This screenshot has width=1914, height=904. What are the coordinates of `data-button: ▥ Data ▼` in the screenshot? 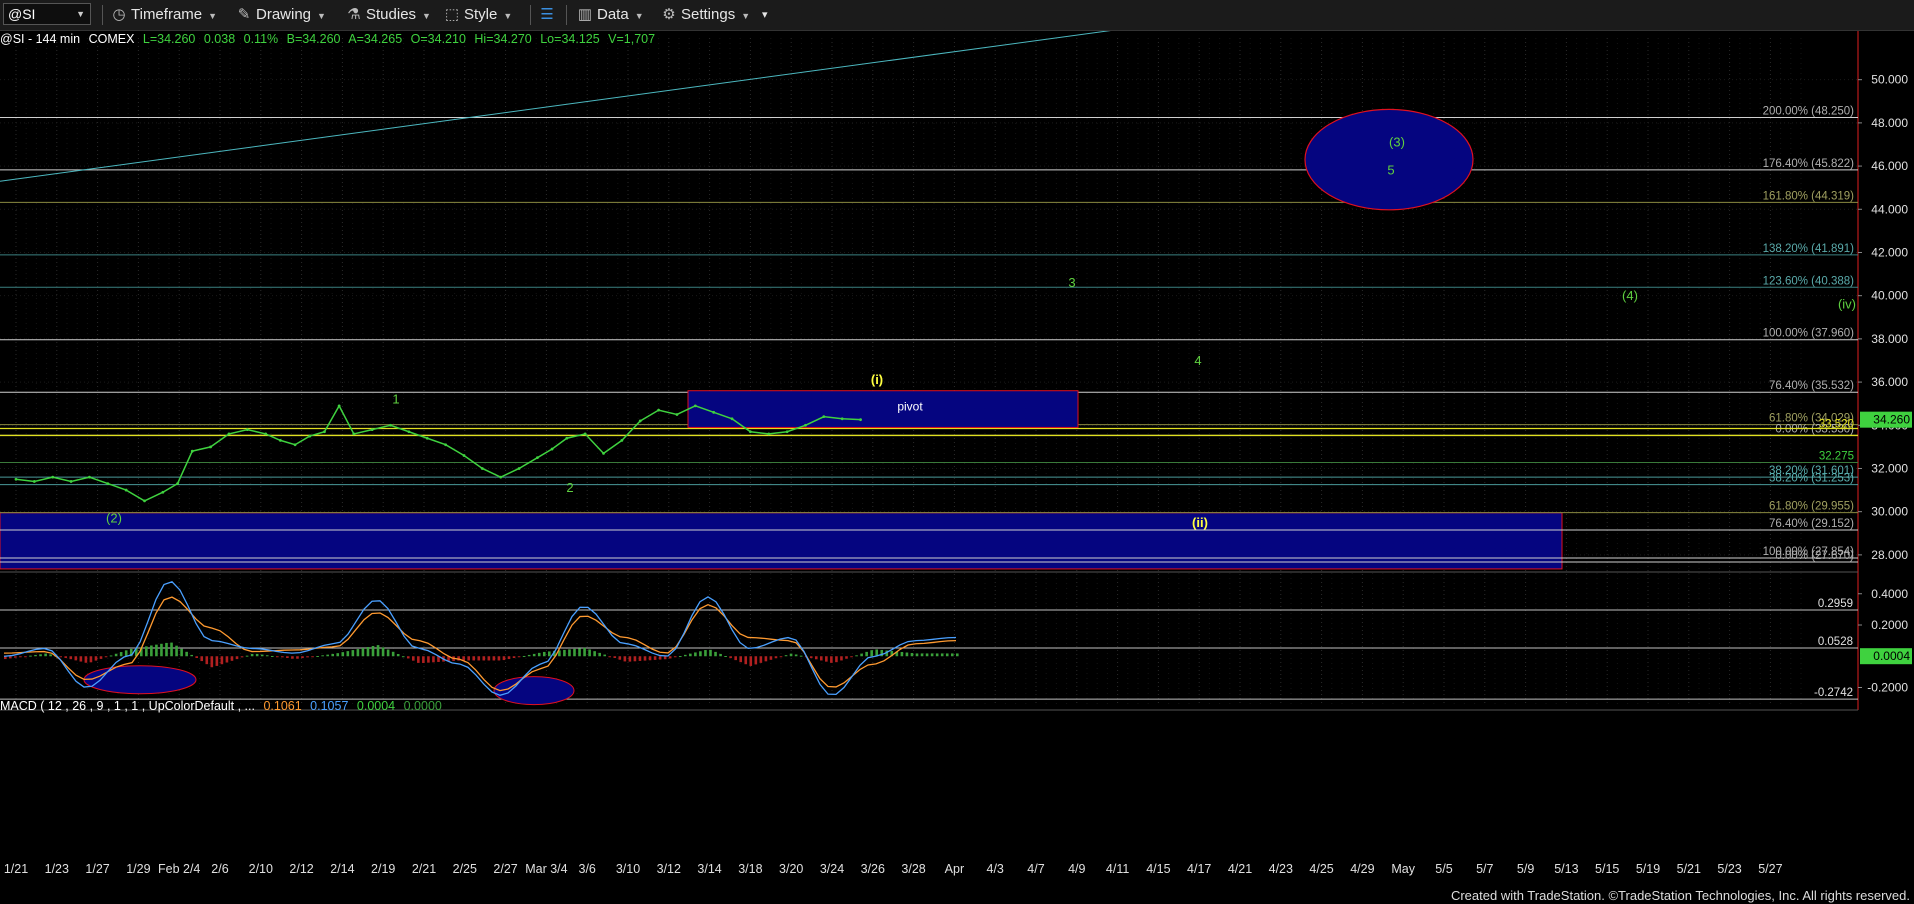 It's located at (610, 15).